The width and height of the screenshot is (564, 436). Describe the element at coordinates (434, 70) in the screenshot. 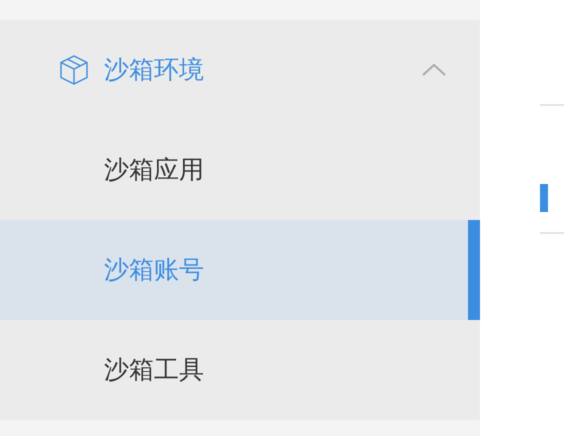

I see `chevron-icon` at that location.